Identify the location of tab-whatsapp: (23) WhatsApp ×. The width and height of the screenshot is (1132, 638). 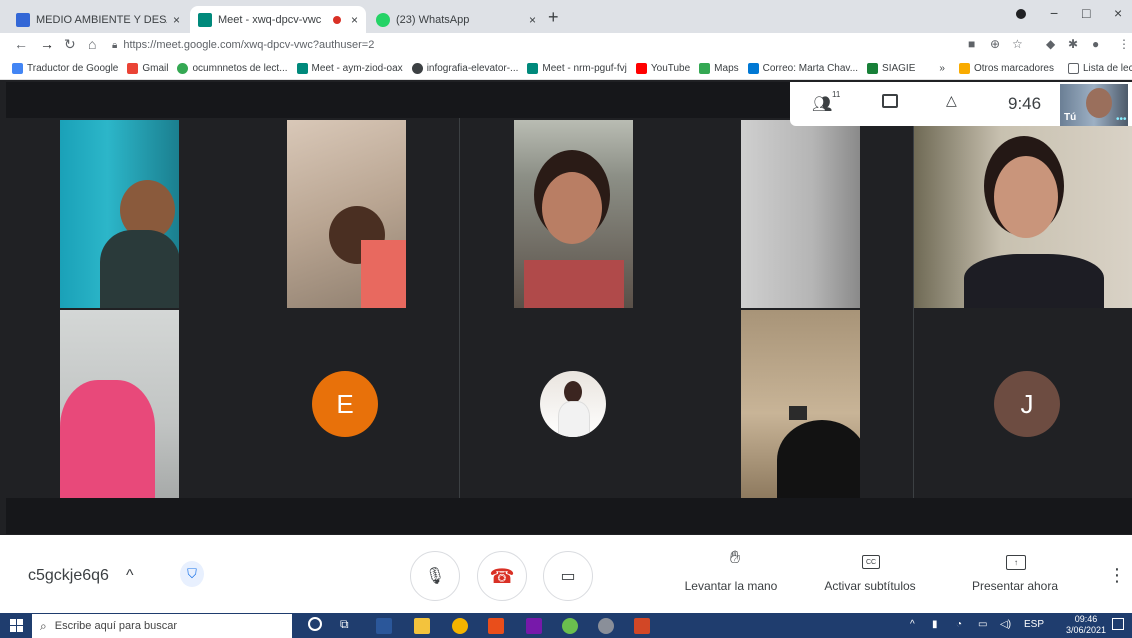
(456, 19).